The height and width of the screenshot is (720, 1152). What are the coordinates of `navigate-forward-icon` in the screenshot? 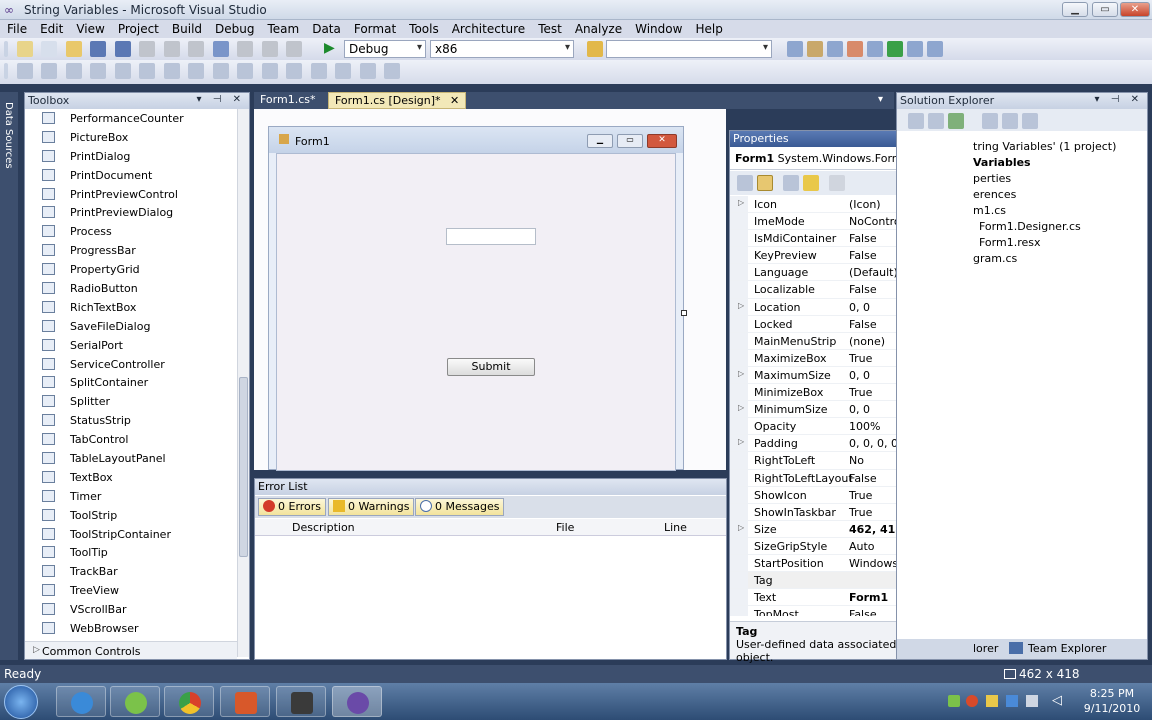 It's located at (294, 49).